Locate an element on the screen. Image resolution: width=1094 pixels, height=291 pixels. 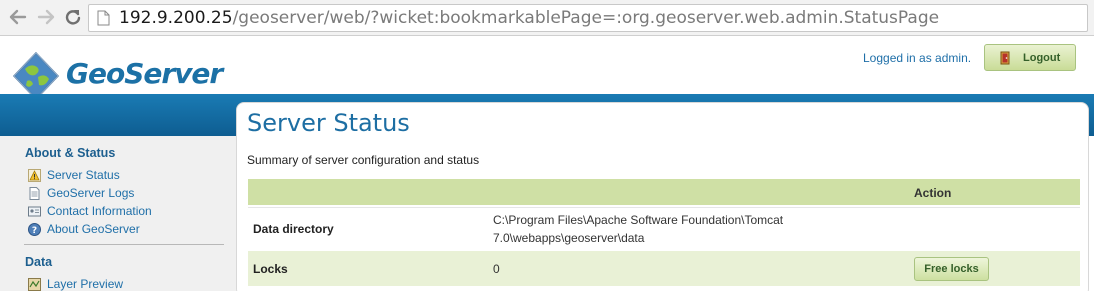
sidebar-item-layer-preview: Layer Preview is located at coordinates (75, 283).